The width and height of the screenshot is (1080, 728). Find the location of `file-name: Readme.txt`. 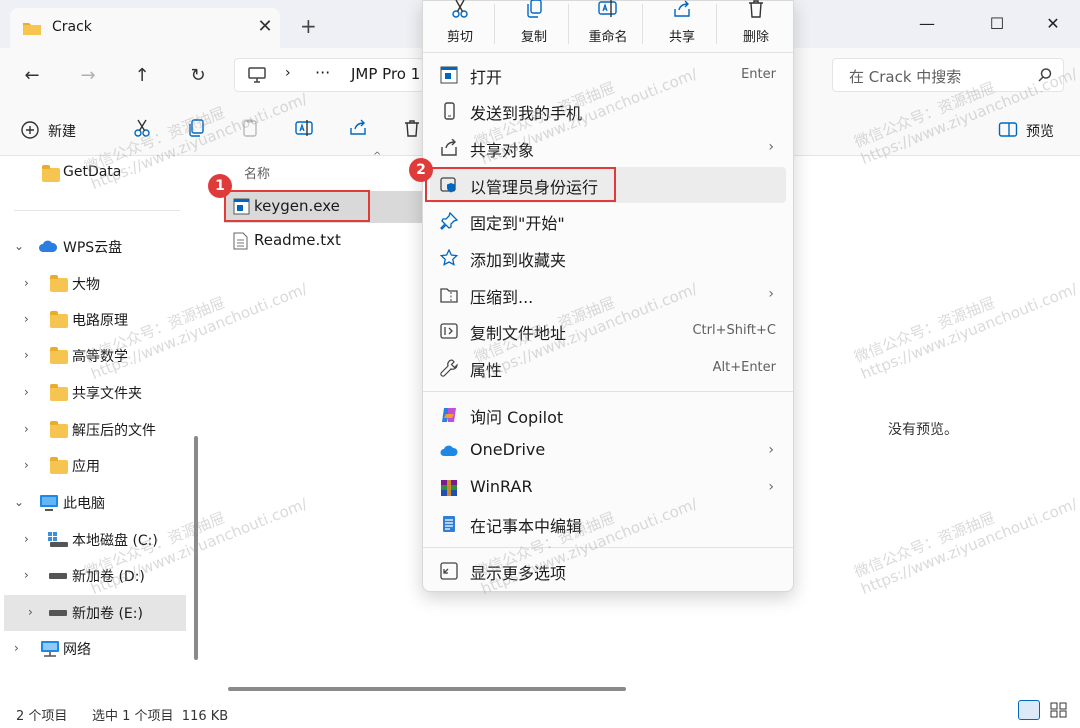

file-name: Readme.txt is located at coordinates (297, 240).